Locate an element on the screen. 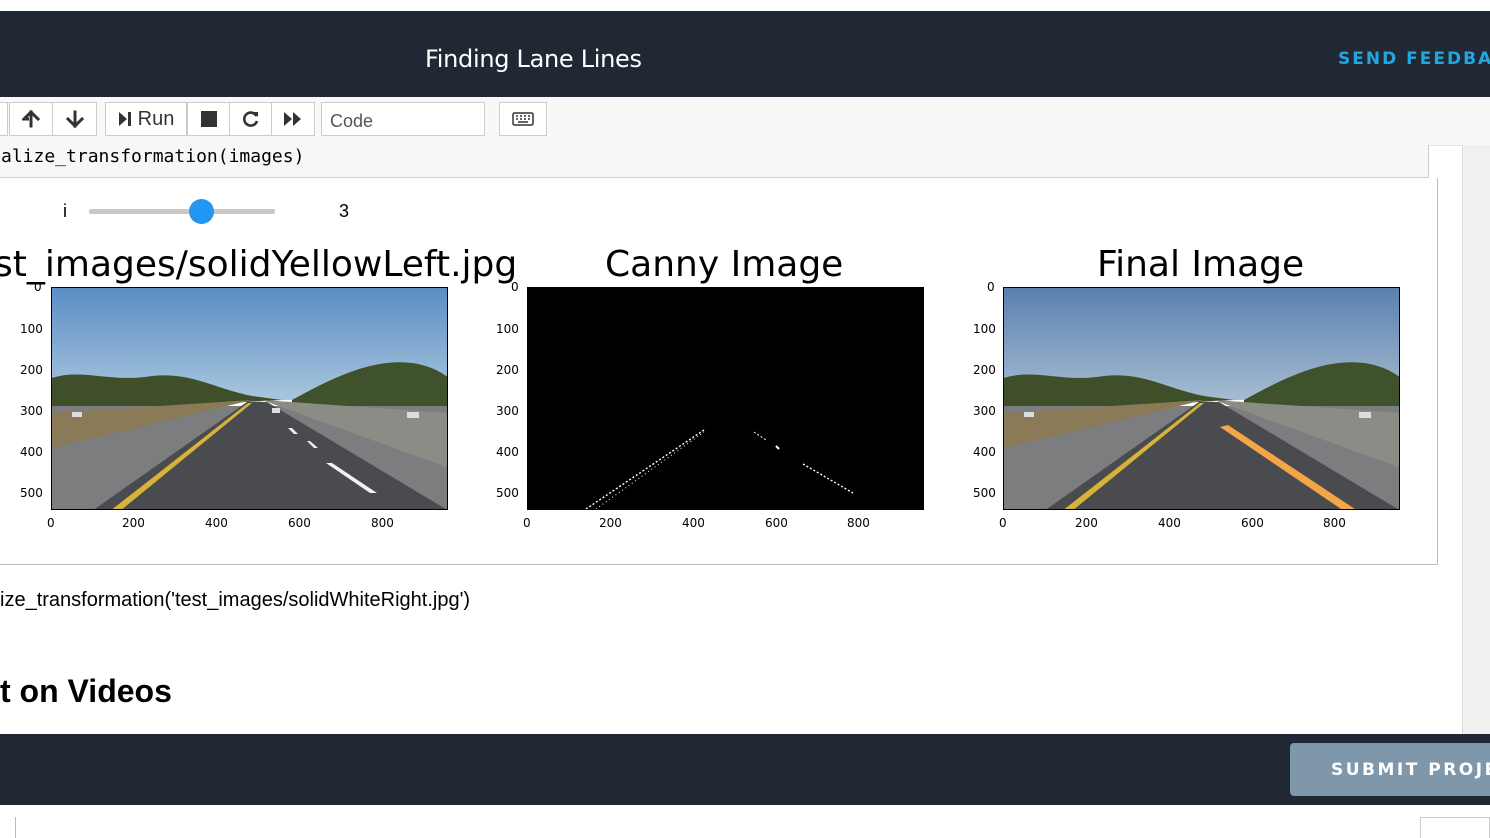 The height and width of the screenshot is (838, 1490). arrow-down-icon is located at coordinates (74, 119).